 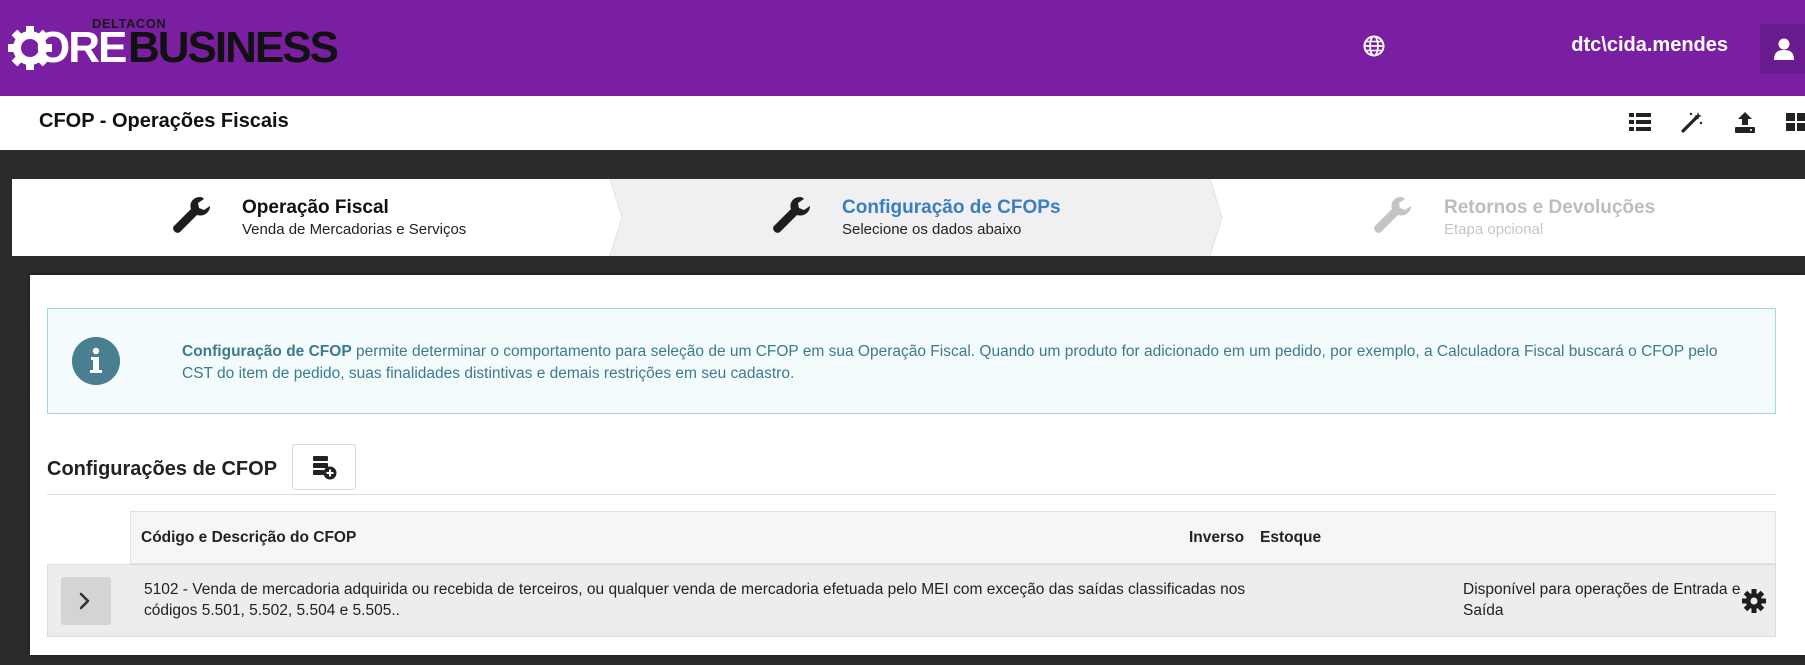 I want to click on chevron-right-icon, so click(x=84, y=601).